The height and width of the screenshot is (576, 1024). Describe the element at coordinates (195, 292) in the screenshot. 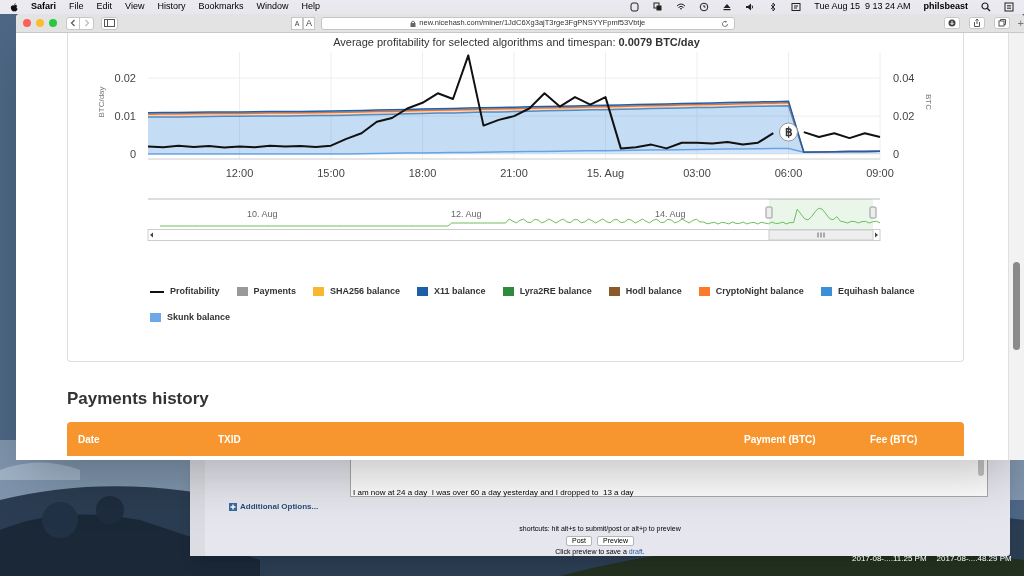

I see `legend-label: Profitability` at that location.